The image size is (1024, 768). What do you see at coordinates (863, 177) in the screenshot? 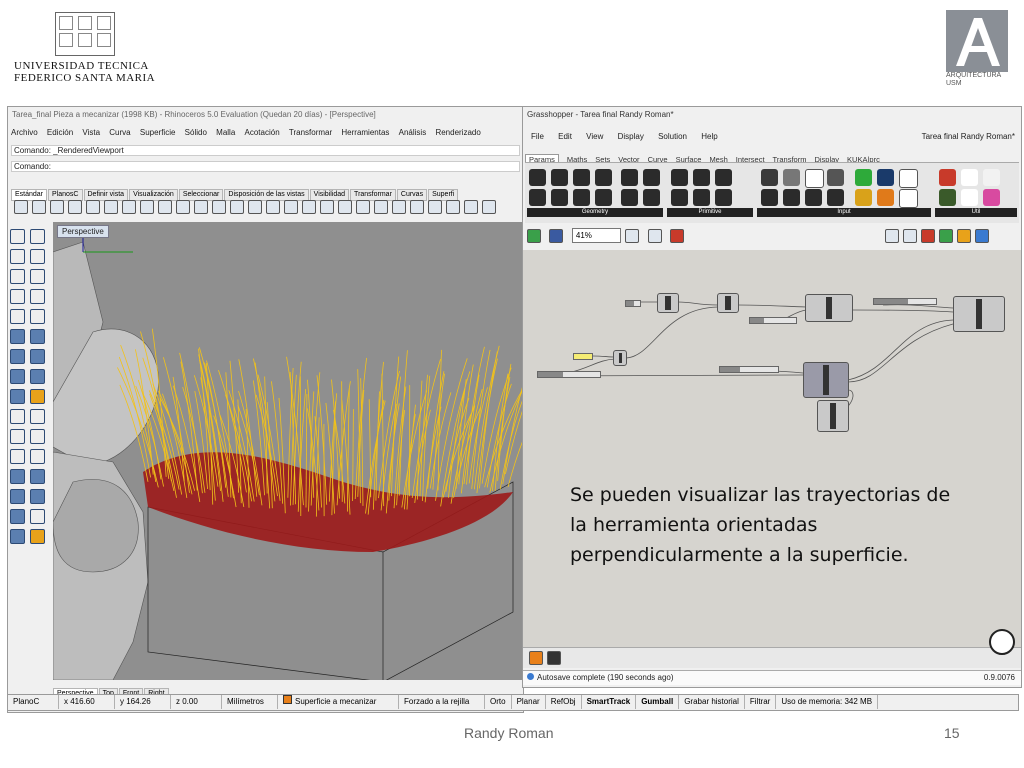
I see `input-matrix-icon` at bounding box center [863, 177].